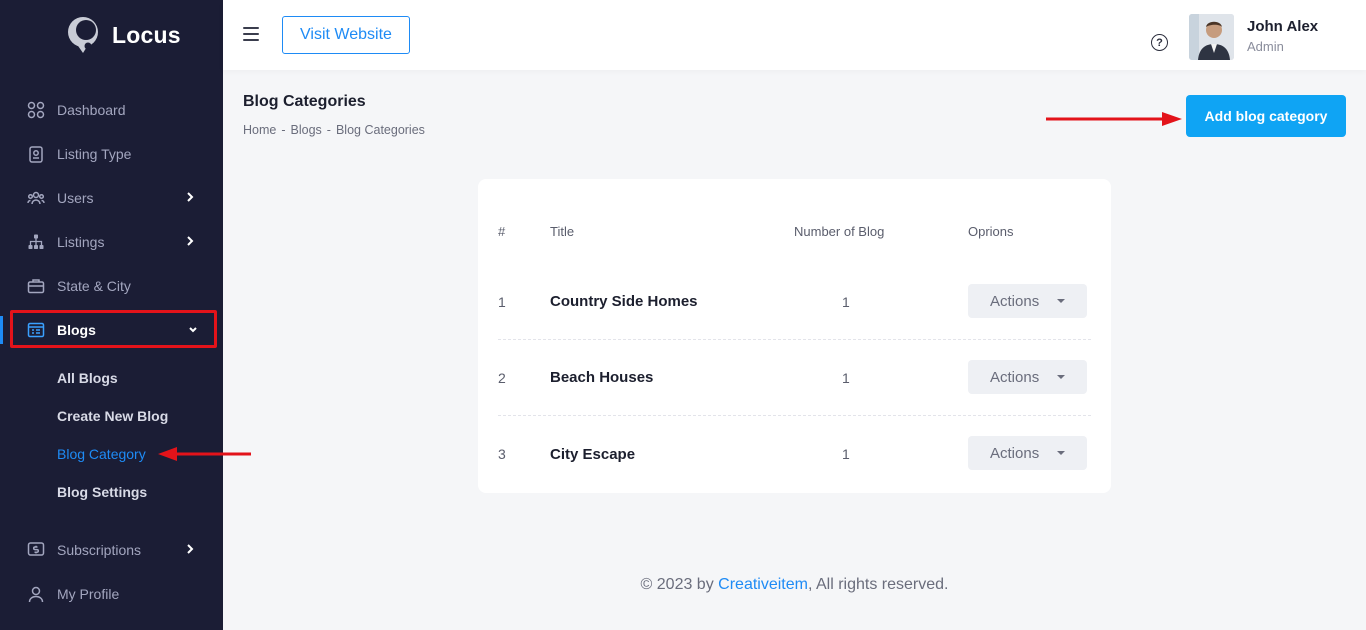 This screenshot has width=1366, height=630. Describe the element at coordinates (88, 594) in the screenshot. I see `sidebar-item-label: My Profile` at that location.